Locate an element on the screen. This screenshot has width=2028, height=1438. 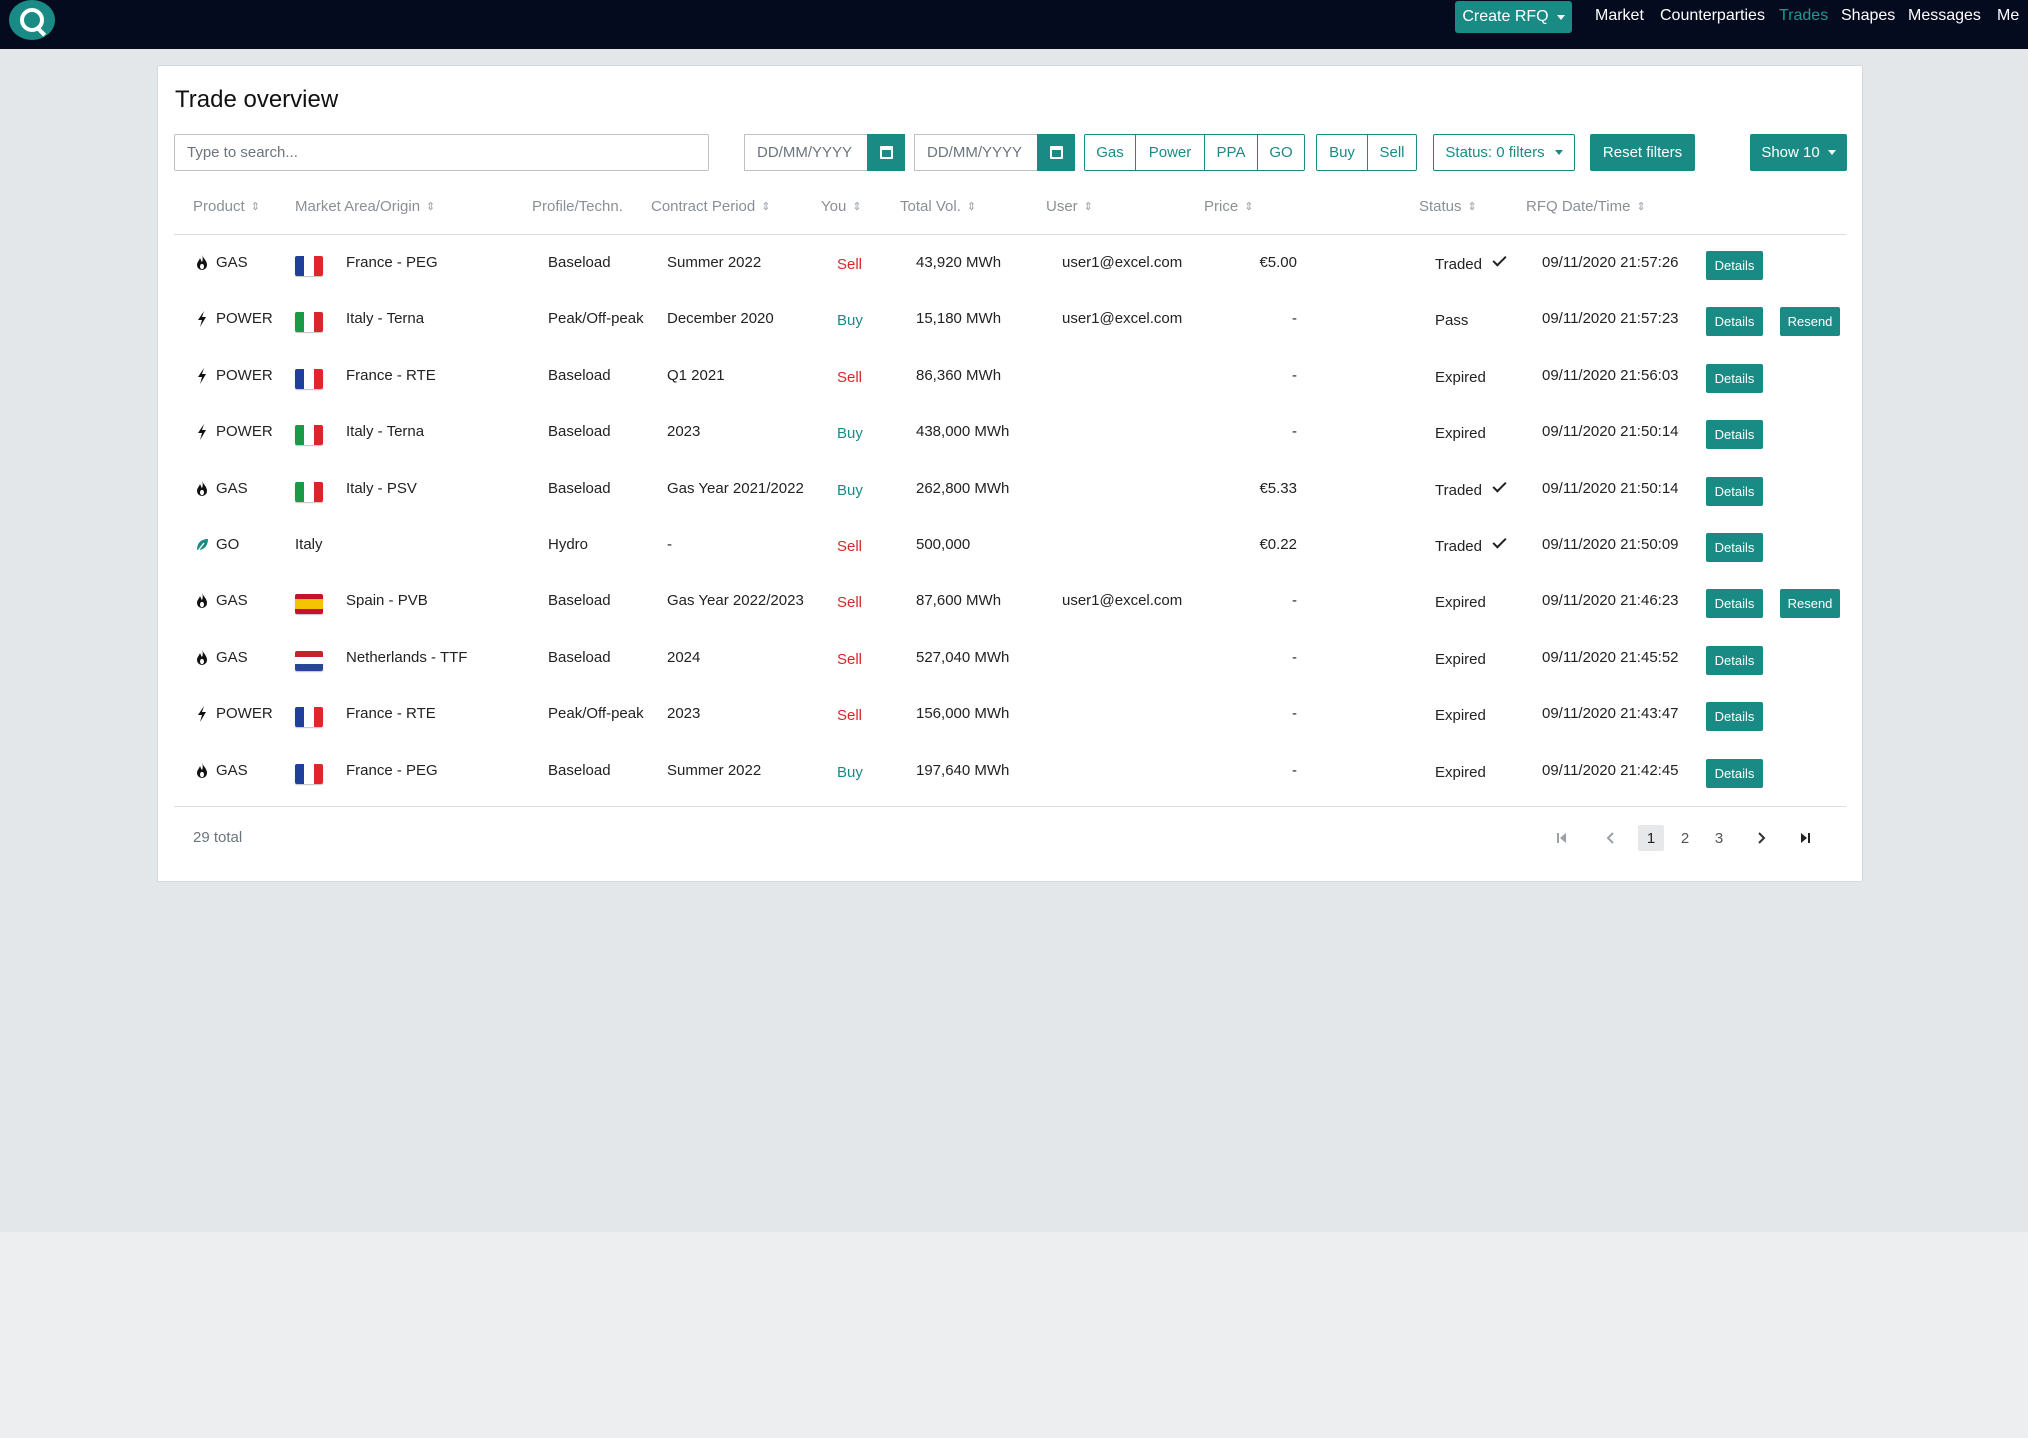
leaf-icon is located at coordinates (202, 545).